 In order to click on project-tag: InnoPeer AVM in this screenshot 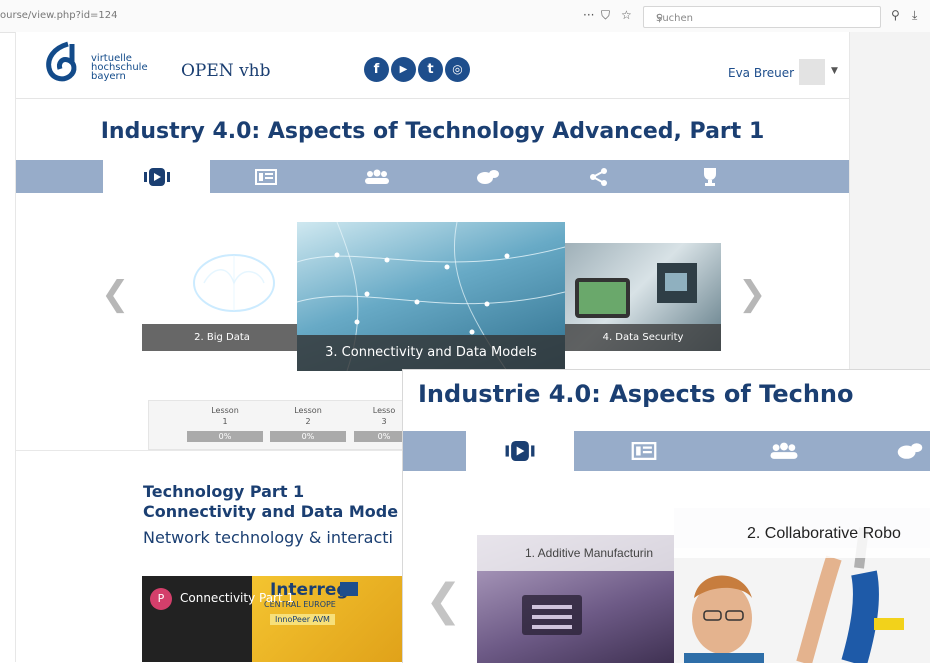, I will do `click(302, 619)`.